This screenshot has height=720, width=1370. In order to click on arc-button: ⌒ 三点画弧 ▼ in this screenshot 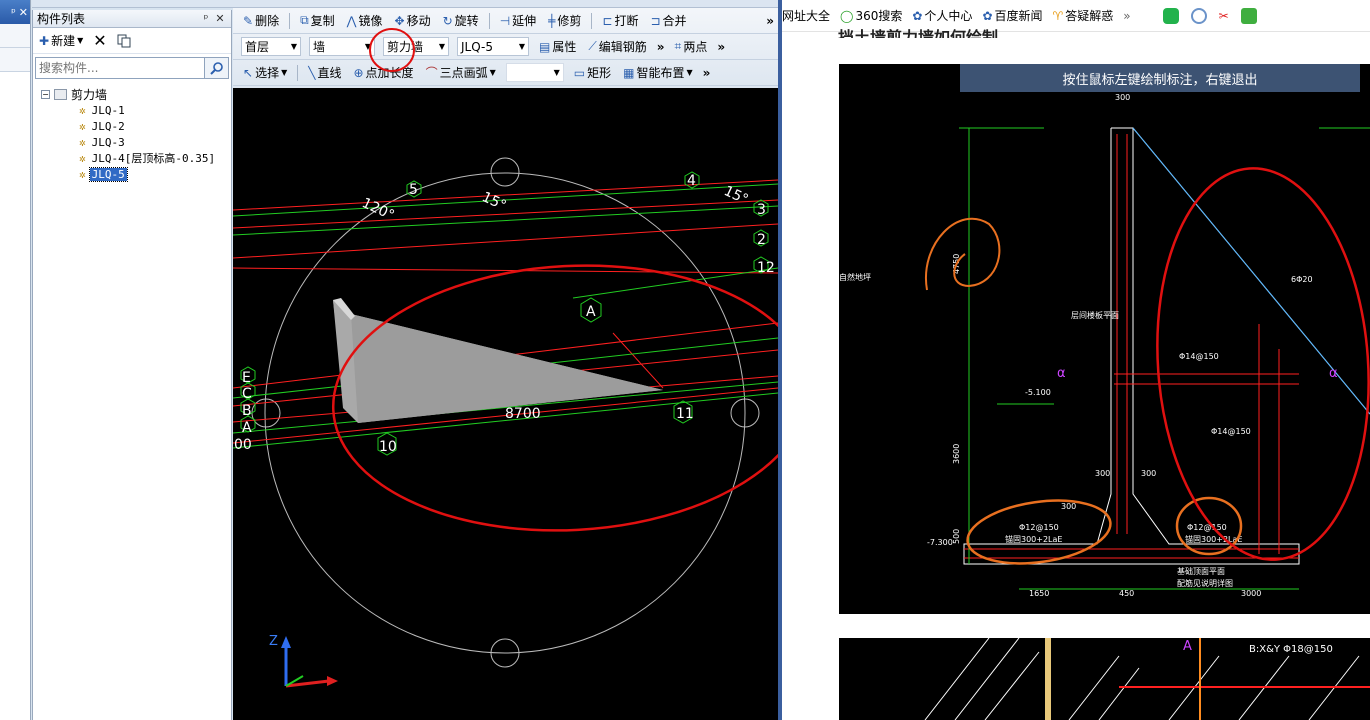, I will do `click(461, 73)`.